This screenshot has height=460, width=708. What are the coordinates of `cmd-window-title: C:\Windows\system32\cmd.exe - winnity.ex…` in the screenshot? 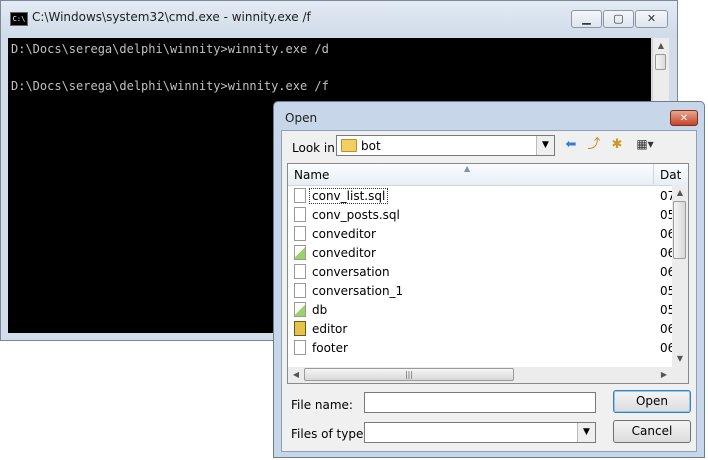 It's located at (171, 17).